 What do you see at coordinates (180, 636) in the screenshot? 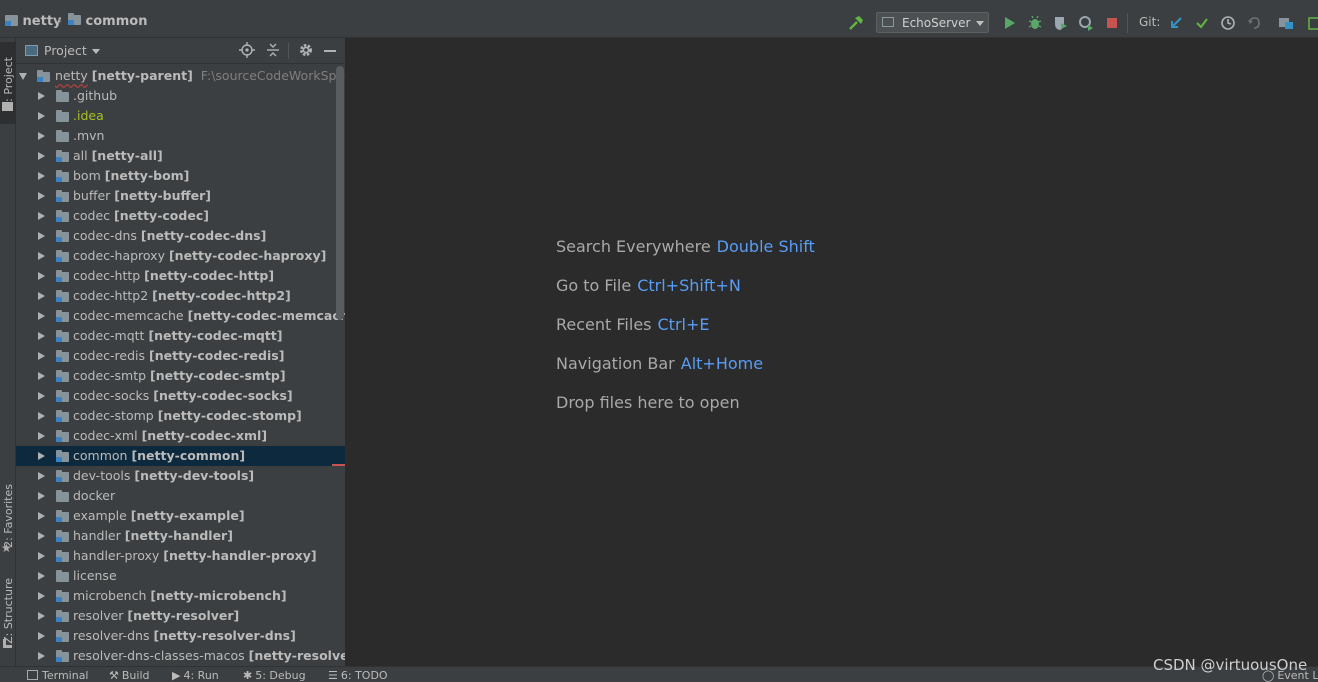
I see `tree-item: resolver-dns [netty-resolver-dns]` at bounding box center [180, 636].